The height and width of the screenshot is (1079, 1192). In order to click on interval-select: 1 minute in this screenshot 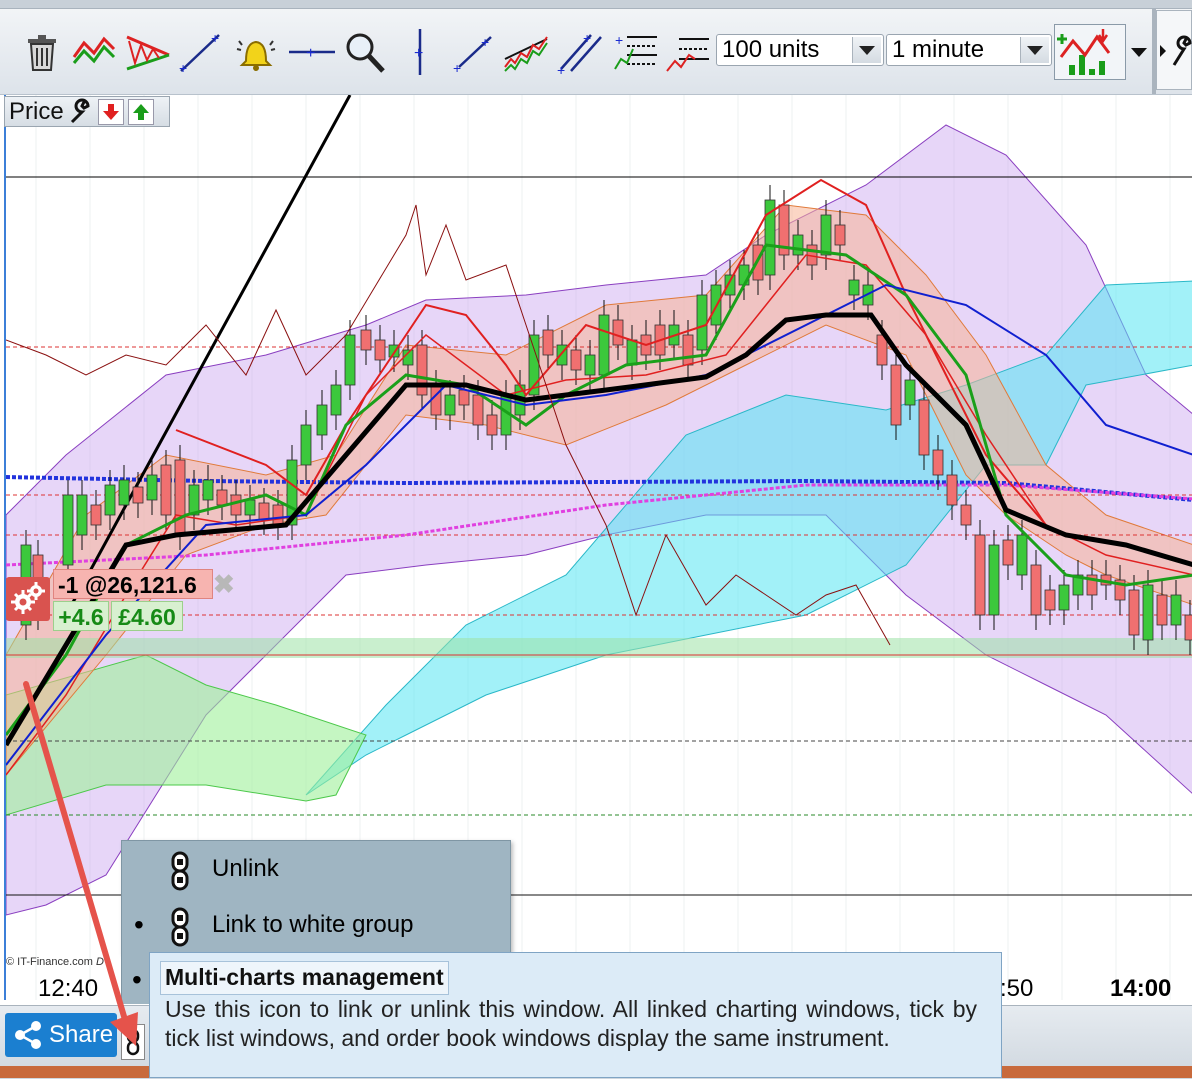, I will do `click(969, 50)`.